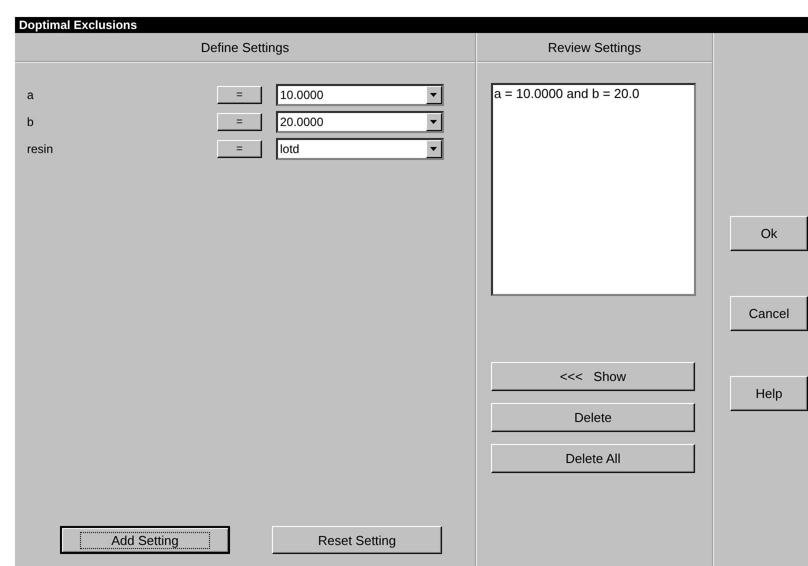 This screenshot has width=808, height=566. What do you see at coordinates (769, 393) in the screenshot?
I see `dialog-button: Help` at bounding box center [769, 393].